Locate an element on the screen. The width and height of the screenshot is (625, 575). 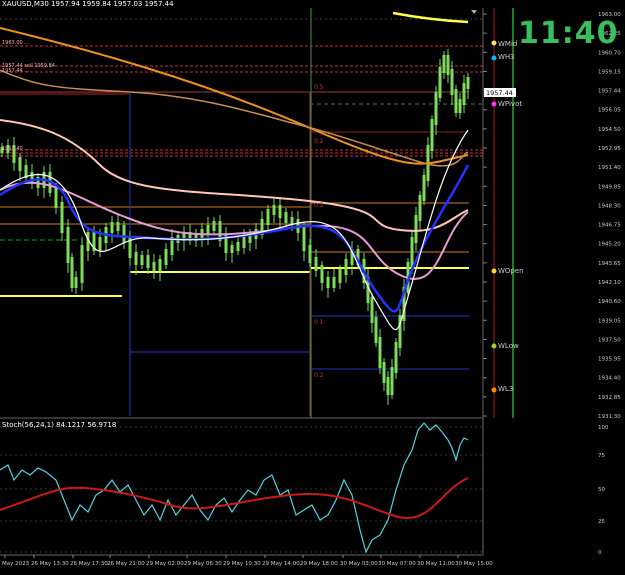
time-tick-label: 29 May 14:00 is located at coordinates (281, 564).